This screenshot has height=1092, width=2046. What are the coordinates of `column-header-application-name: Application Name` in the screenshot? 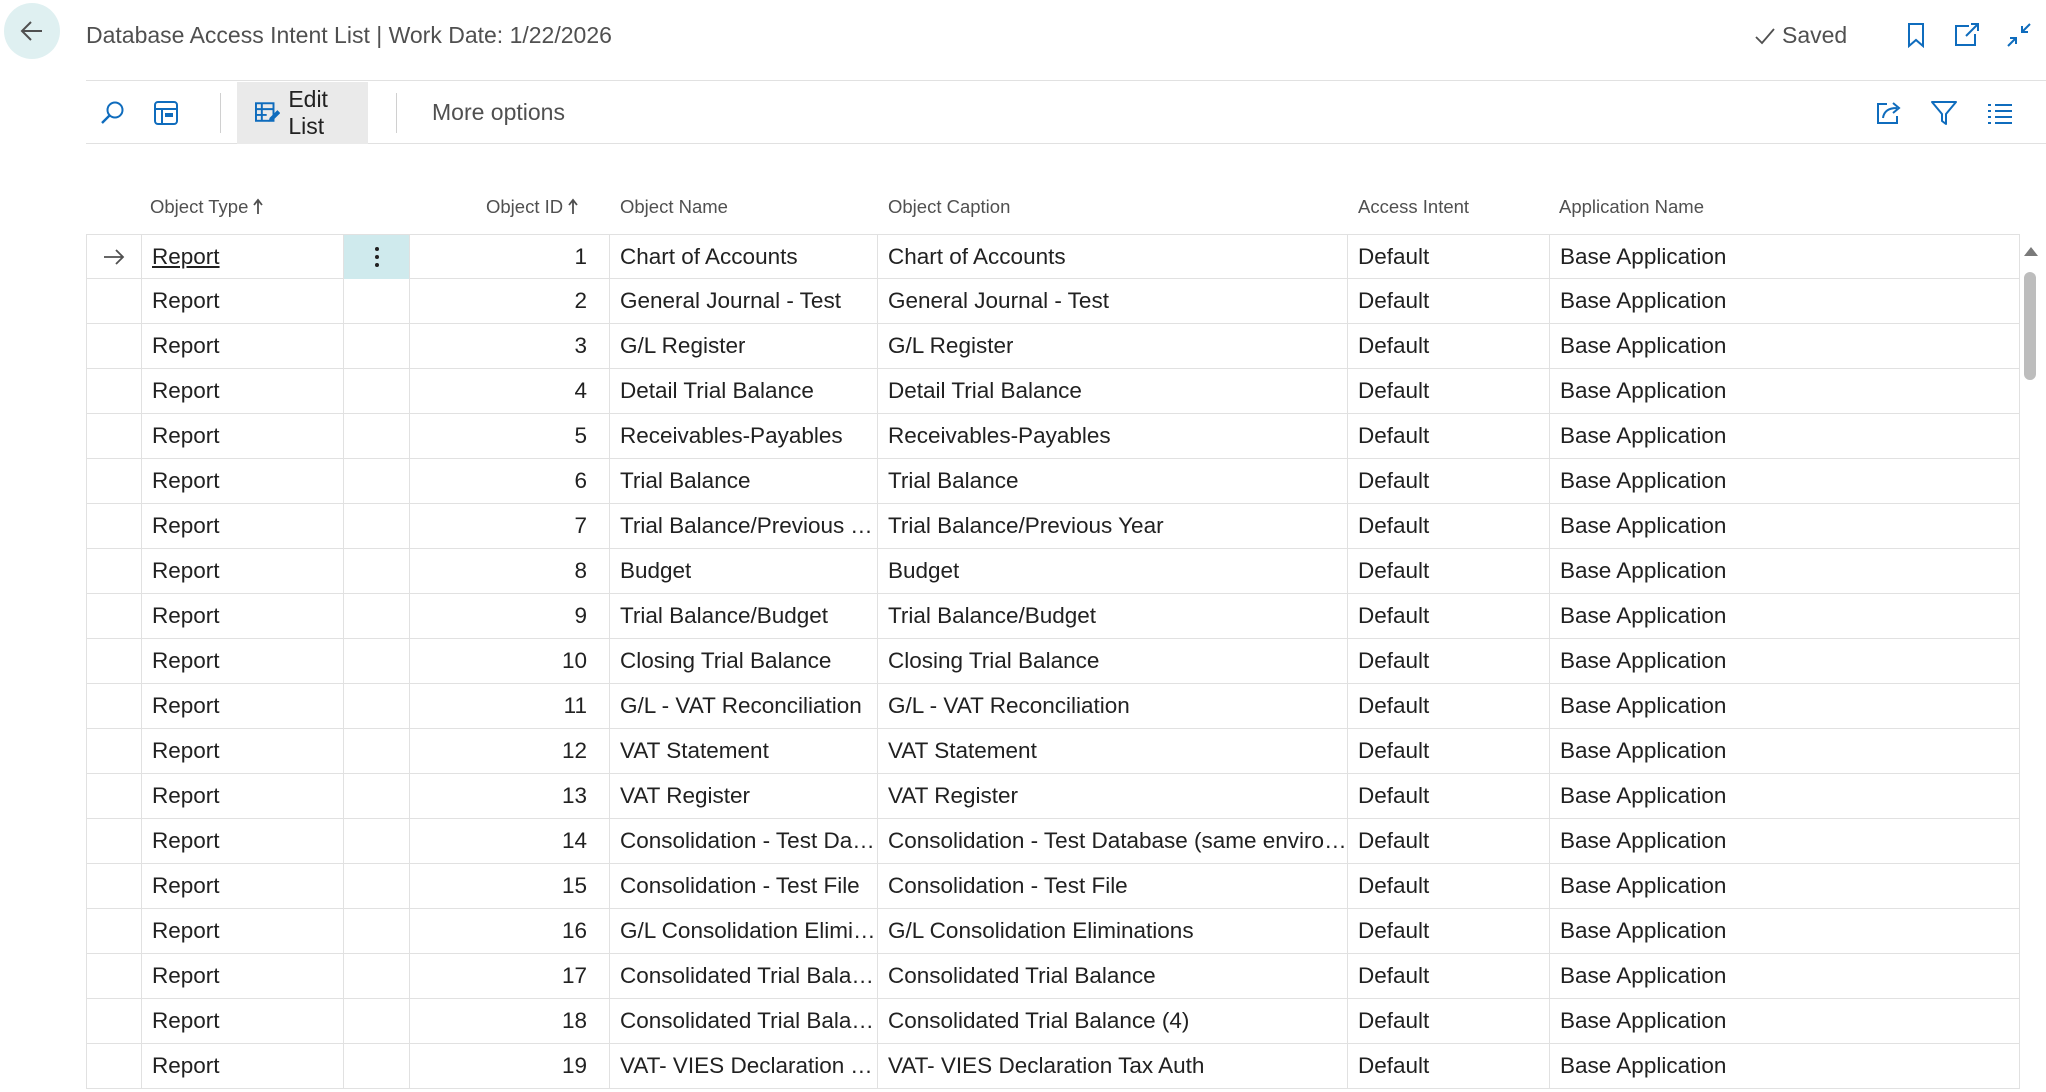 It's located at (1631, 207).